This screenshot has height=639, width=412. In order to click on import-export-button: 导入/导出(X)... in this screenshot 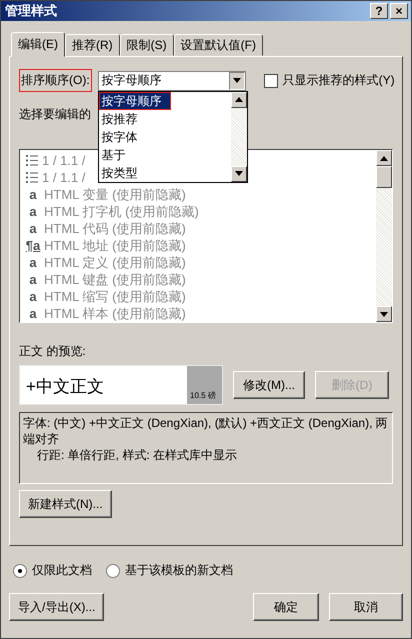, I will do `click(56, 607)`.